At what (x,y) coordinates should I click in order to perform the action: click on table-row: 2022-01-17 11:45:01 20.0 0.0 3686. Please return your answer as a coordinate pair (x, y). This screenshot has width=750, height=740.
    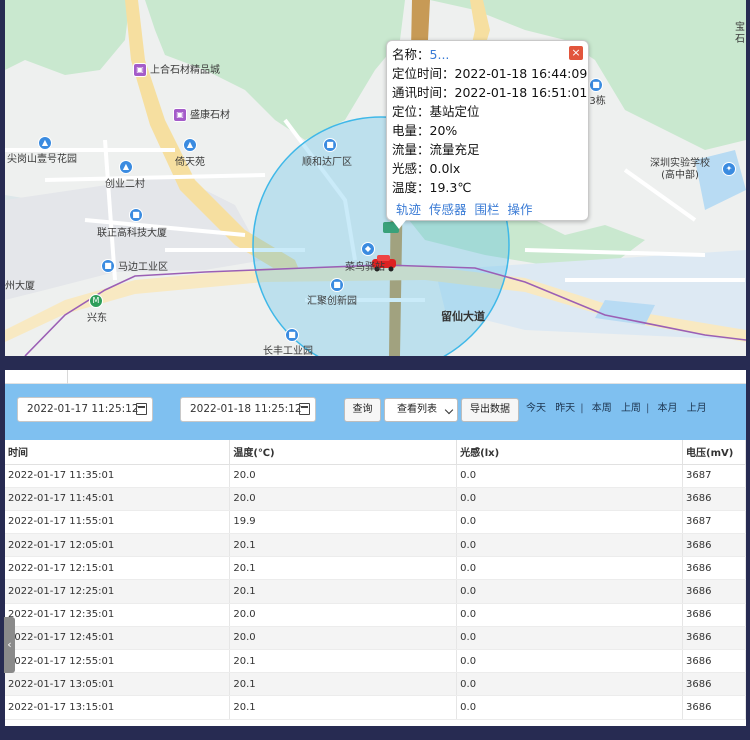
    Looking at the image, I should click on (375, 499).